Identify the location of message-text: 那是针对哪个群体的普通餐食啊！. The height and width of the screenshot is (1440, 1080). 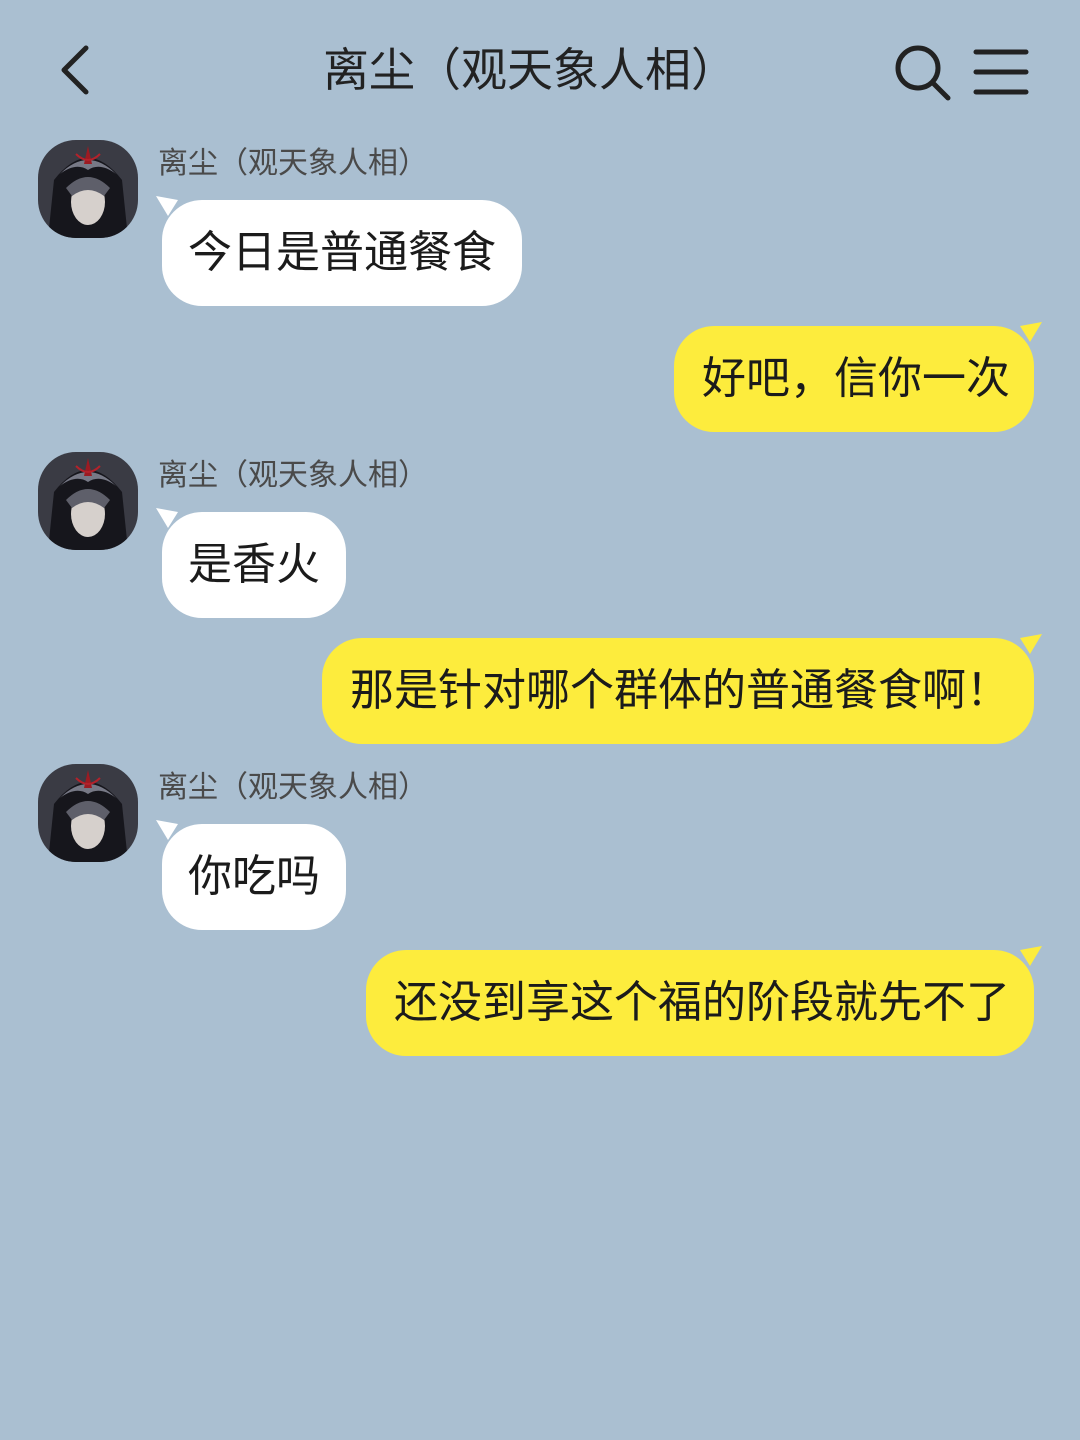
(680, 690).